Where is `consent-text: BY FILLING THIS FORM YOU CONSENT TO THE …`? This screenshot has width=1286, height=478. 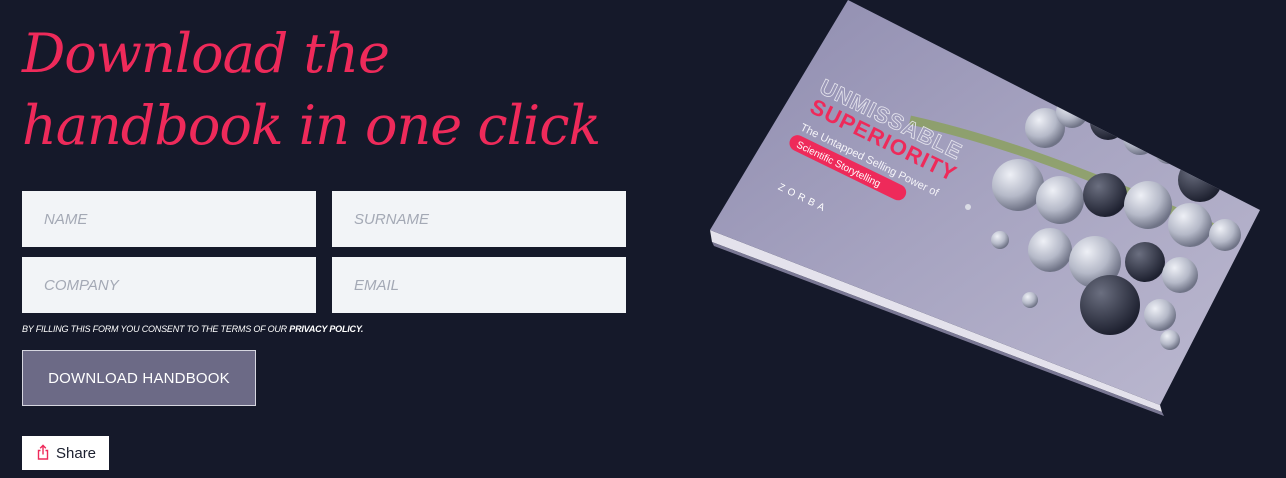 consent-text: BY FILLING THIS FORM YOU CONSENT TO THE … is located at coordinates (156, 329).